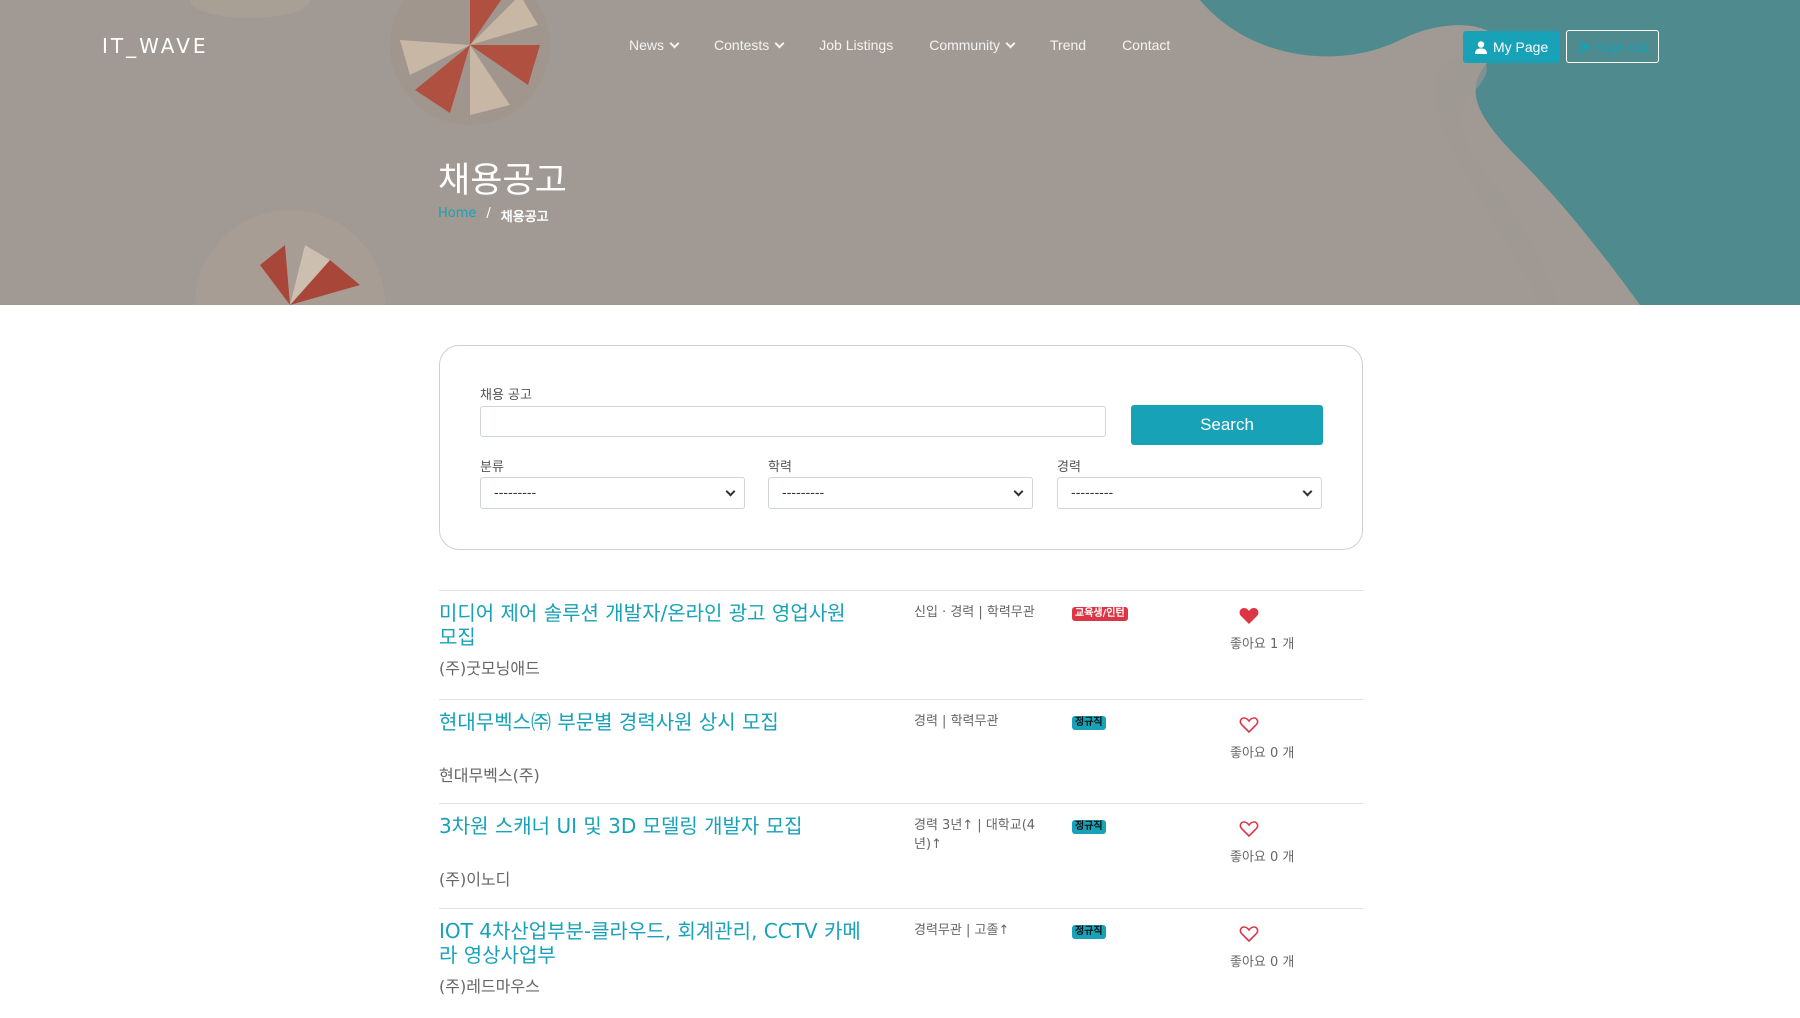 The height and width of the screenshot is (1018, 1800). Describe the element at coordinates (975, 825) in the screenshot. I see `job-meta-line: 경력 3년↑ | 대학교(4` at that location.